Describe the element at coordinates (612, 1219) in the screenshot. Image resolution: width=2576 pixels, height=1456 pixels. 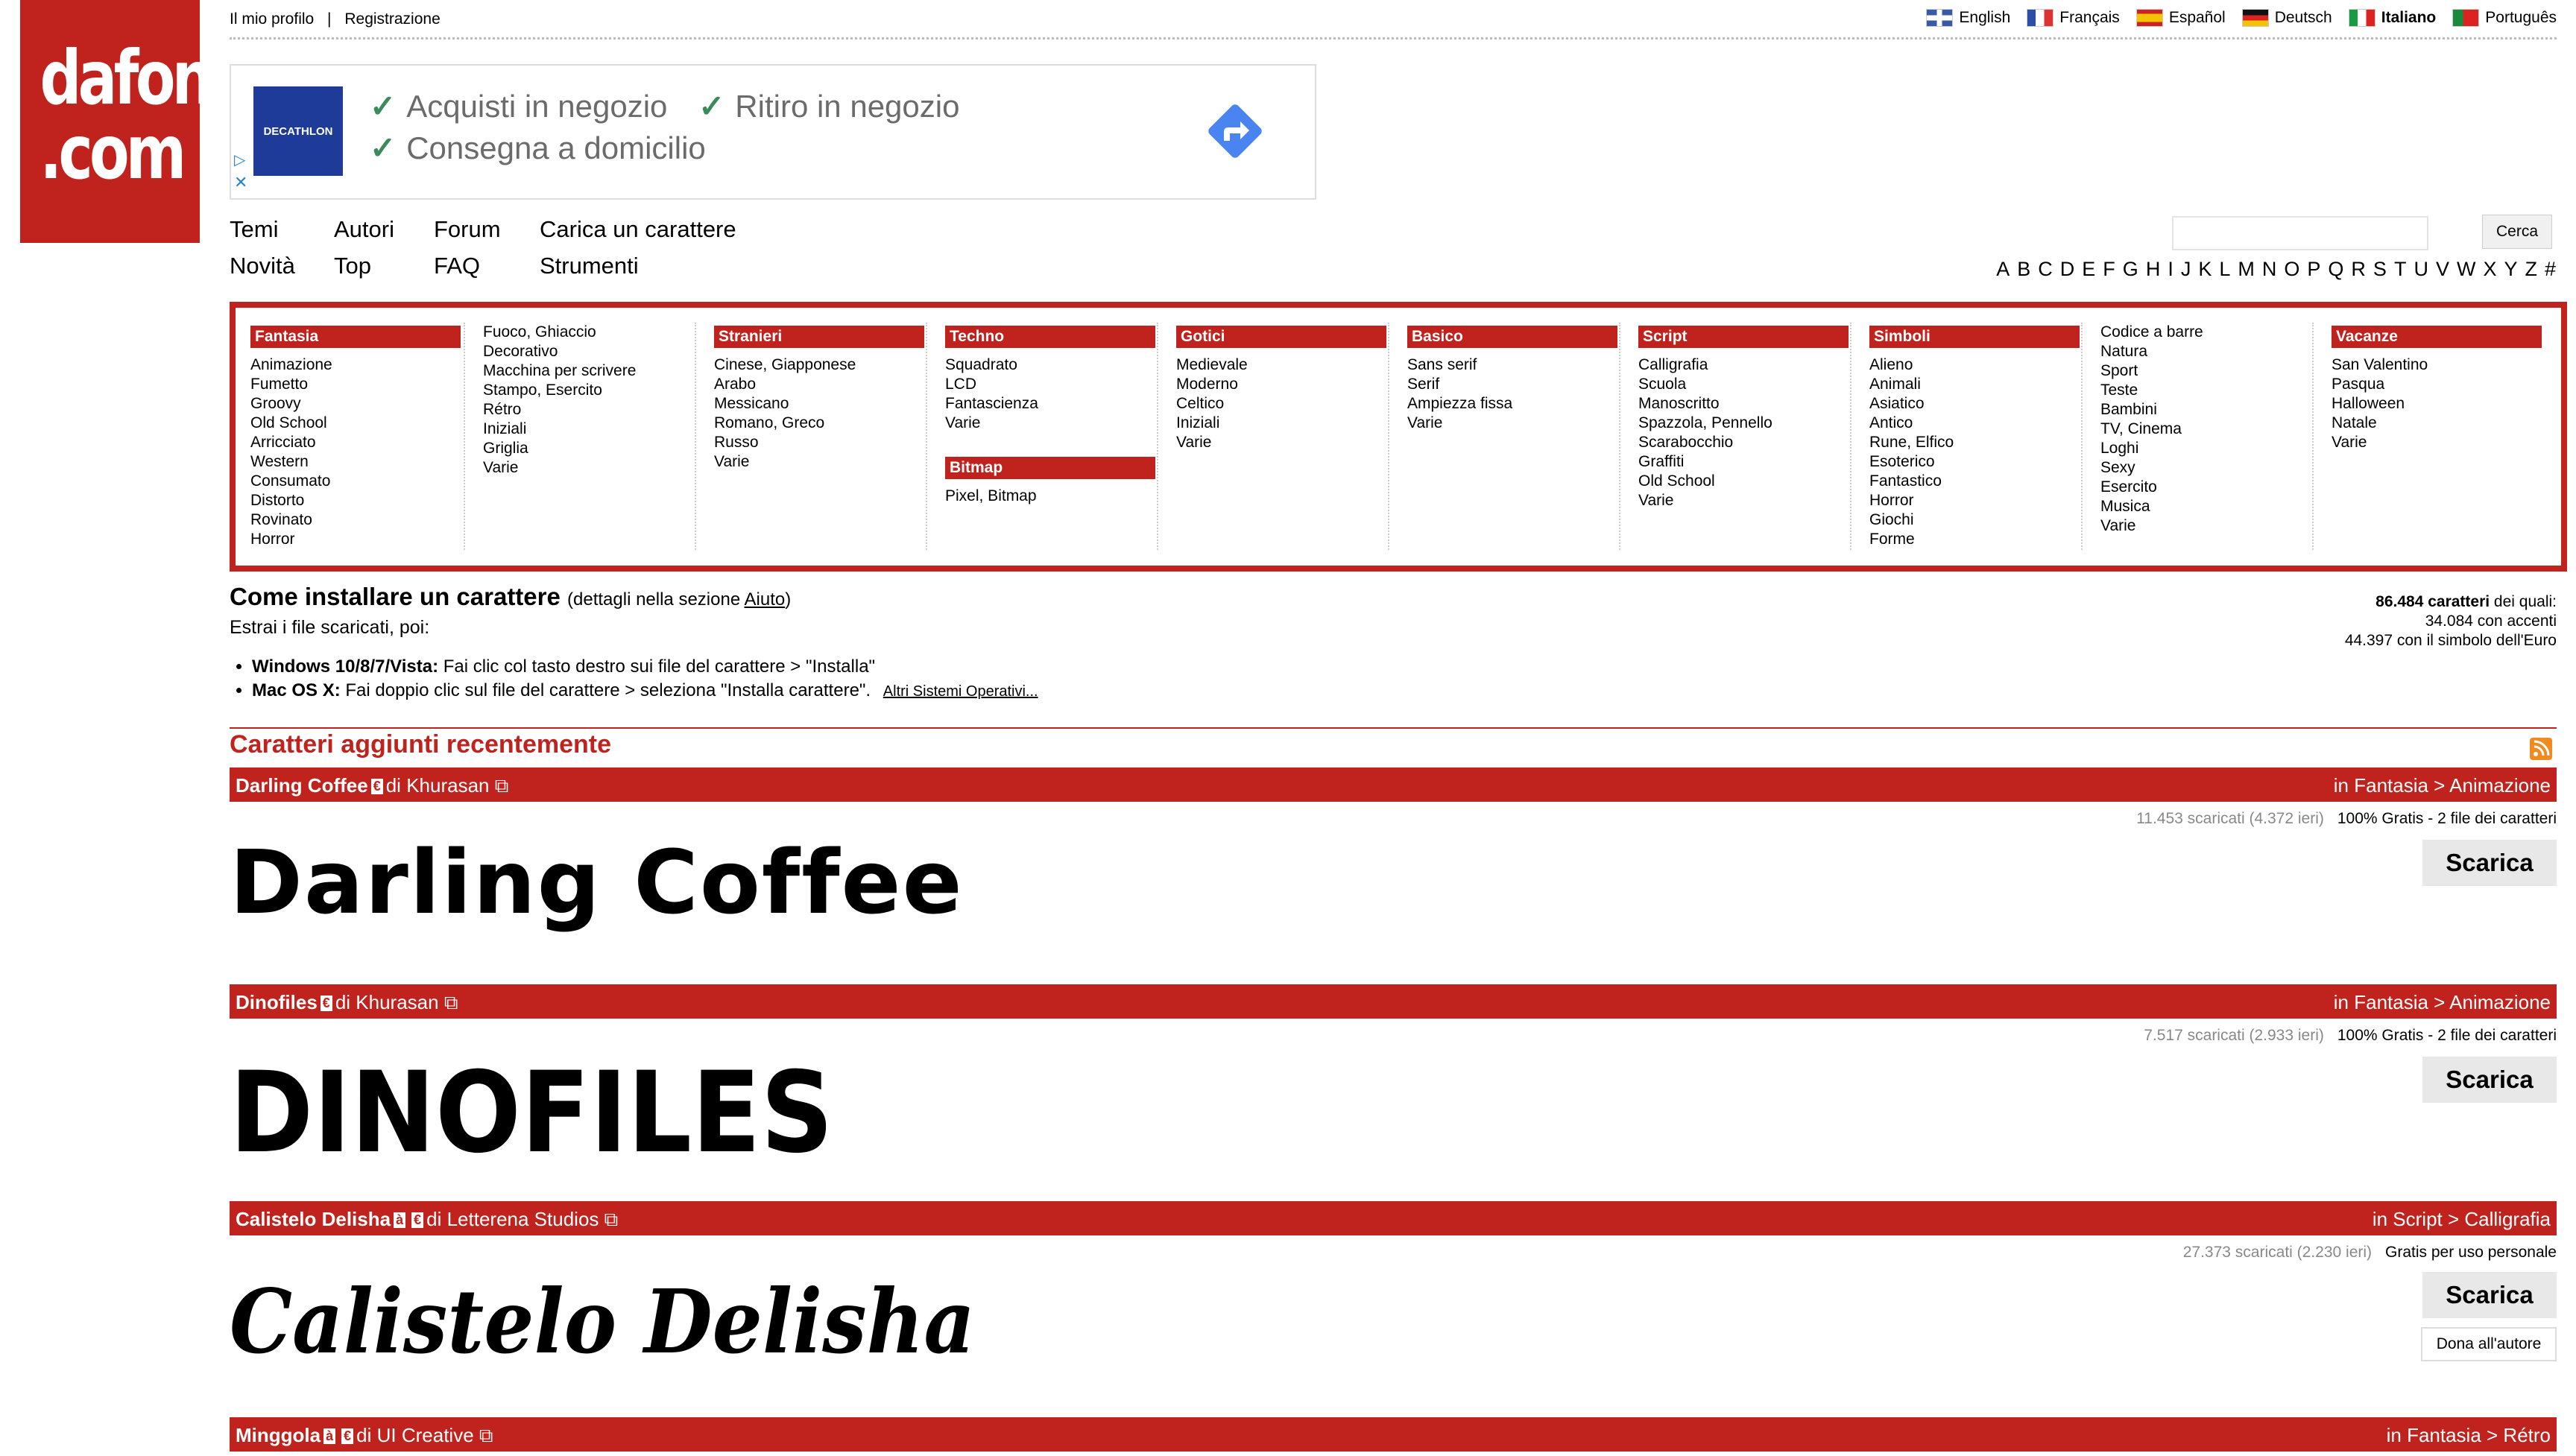
I see `external-link-icon: ⧉` at that location.